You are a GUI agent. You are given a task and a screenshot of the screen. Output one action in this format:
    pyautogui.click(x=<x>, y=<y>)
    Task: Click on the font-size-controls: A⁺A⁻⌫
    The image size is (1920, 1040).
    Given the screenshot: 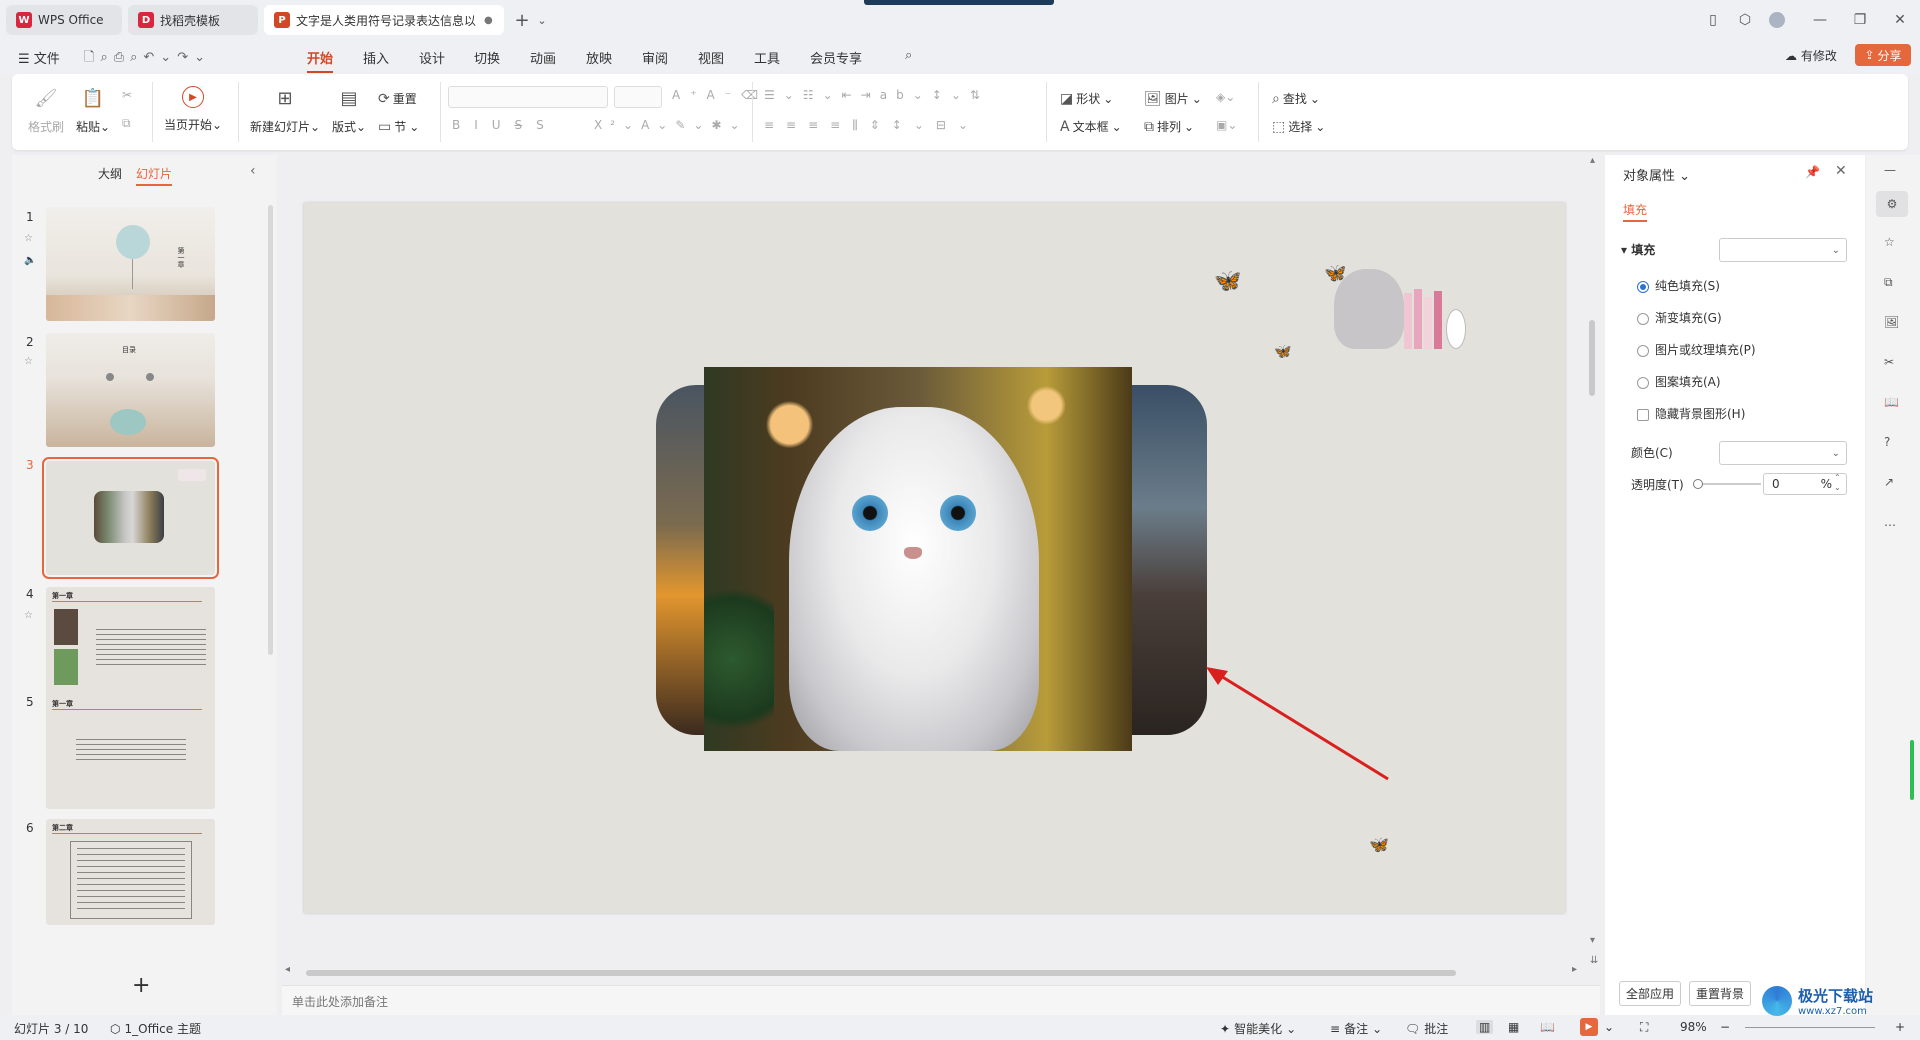 What is the action you would take?
    pyautogui.click(x=720, y=95)
    